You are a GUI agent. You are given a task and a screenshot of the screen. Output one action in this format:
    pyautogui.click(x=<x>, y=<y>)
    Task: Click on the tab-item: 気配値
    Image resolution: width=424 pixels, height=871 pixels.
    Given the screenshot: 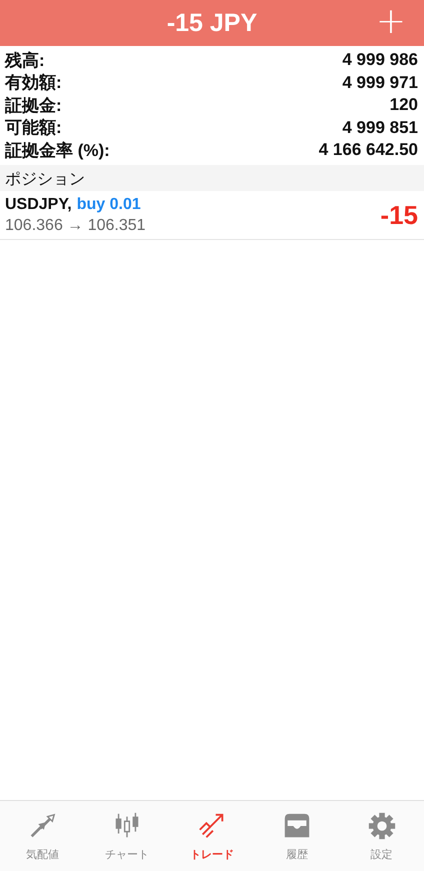 What is the action you would take?
    pyautogui.click(x=42, y=836)
    